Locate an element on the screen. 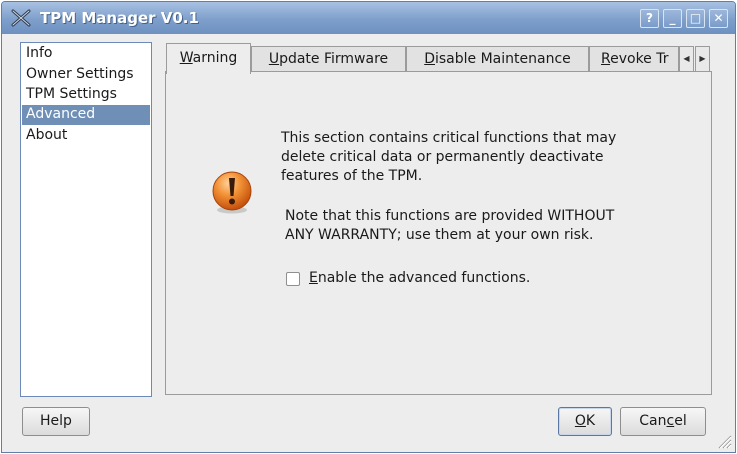  window-title: TPM Manager V0.1 is located at coordinates (119, 18).